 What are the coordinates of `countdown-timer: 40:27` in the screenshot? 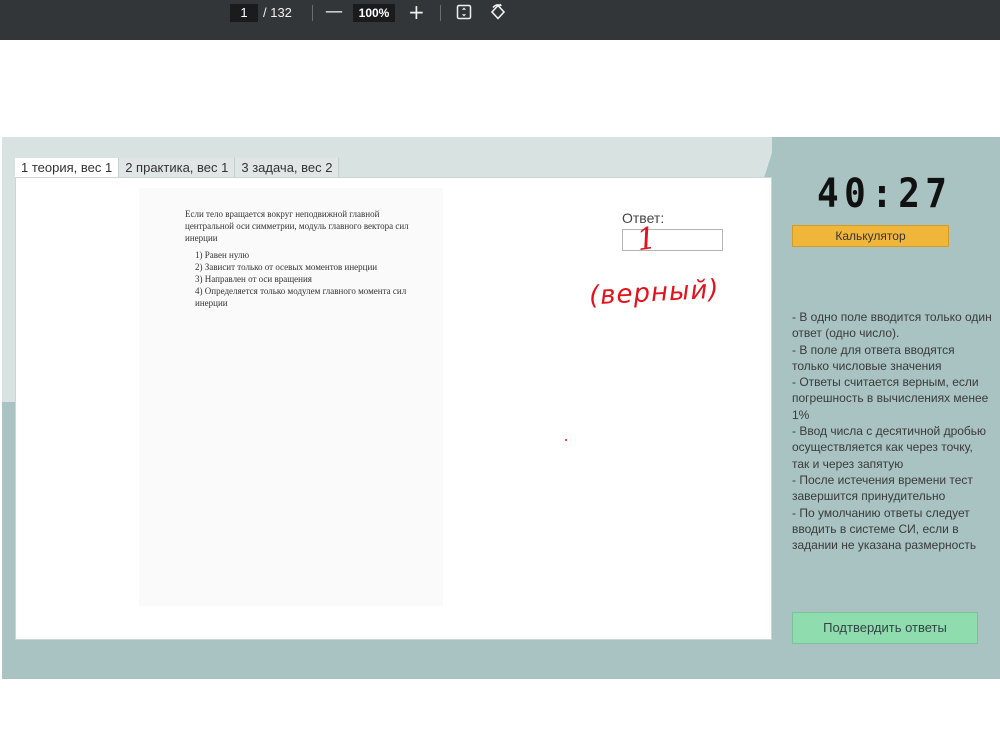 It's located at (885, 194).